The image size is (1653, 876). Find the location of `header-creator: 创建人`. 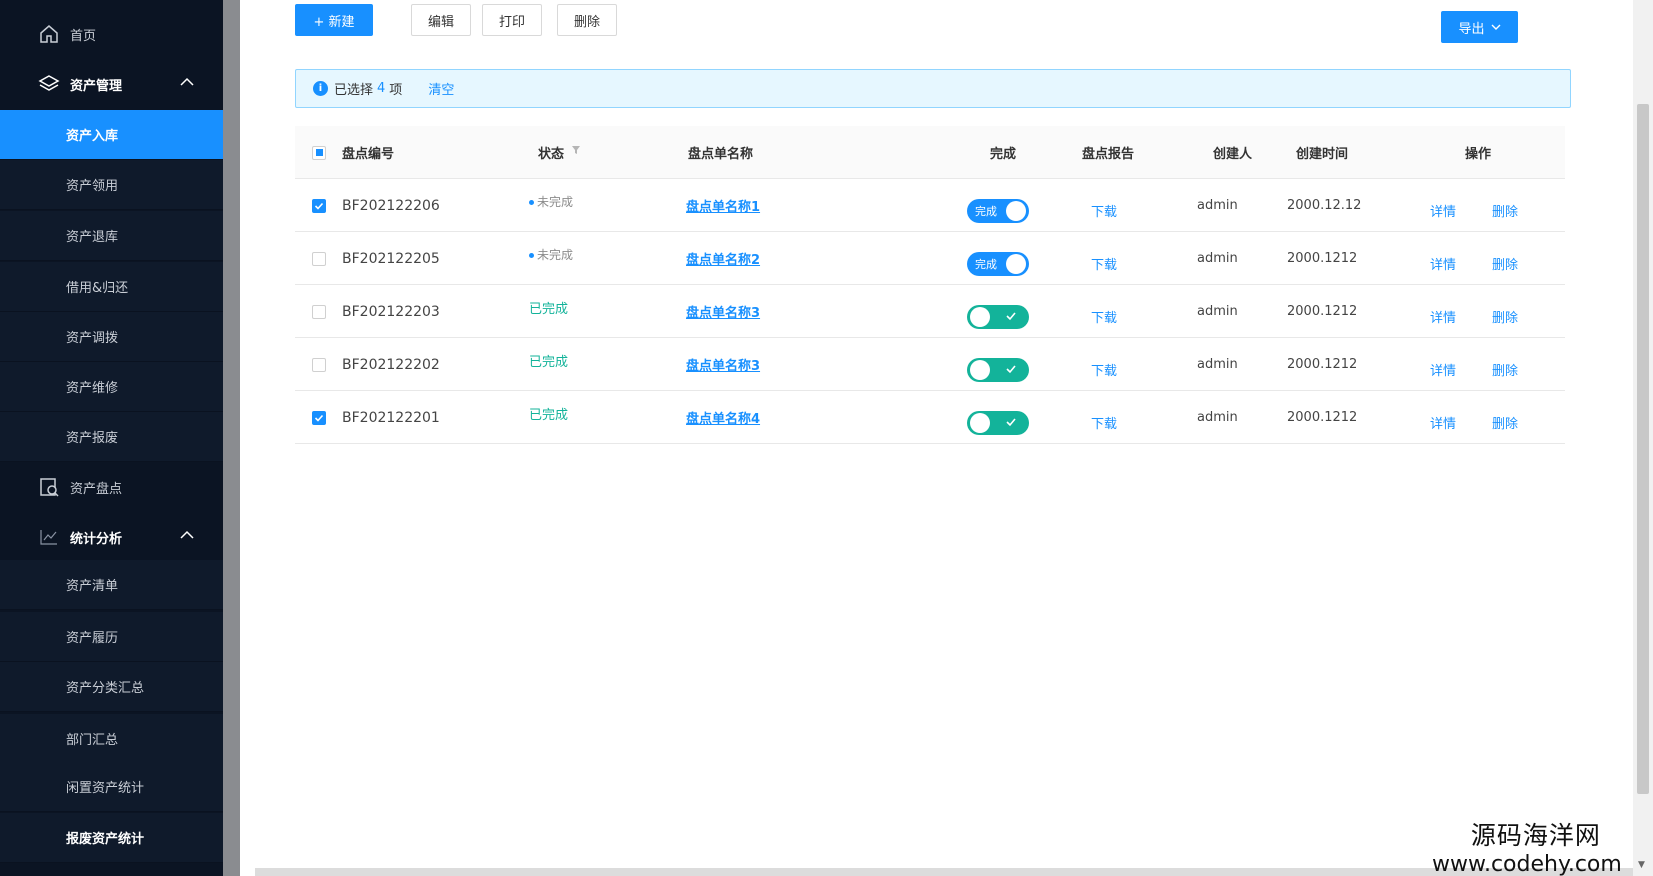

header-creator: 创建人 is located at coordinates (1233, 154).